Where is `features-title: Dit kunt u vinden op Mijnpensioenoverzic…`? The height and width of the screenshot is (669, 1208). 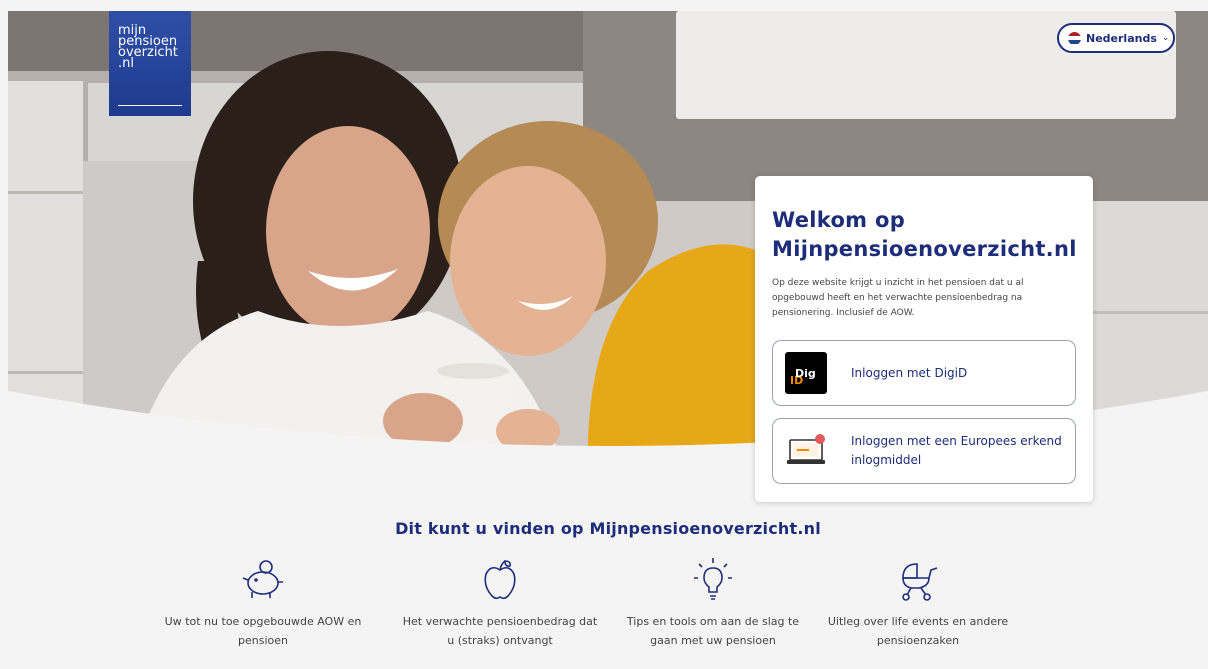
features-title: Dit kunt u vinden op Mijnpensioenoverzic… is located at coordinates (608, 528).